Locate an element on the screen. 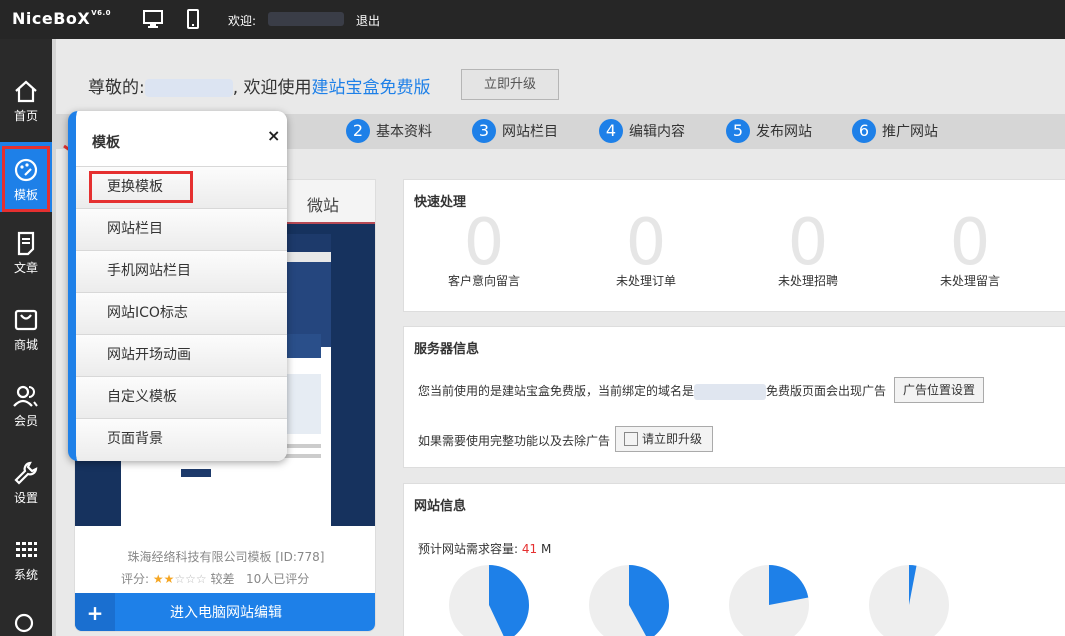 Image resolution: width=1065 pixels, height=636 pixels. enter-pc-editor-button: + 进入电脑网站编辑 is located at coordinates (225, 612).